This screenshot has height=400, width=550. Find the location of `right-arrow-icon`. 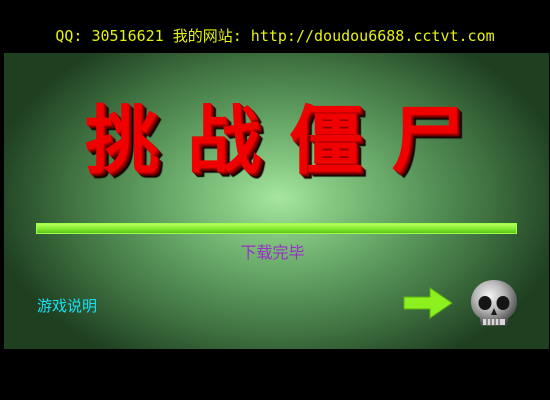

right-arrow-icon is located at coordinates (428, 303).